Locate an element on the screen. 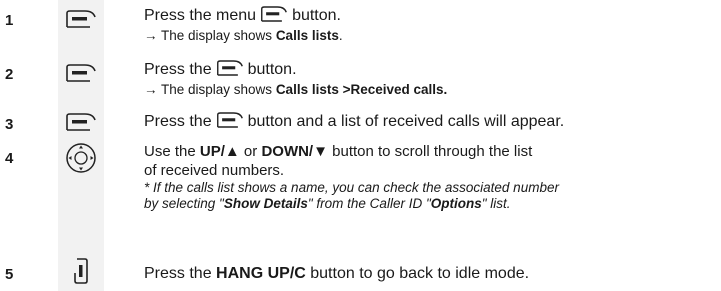 The width and height of the screenshot is (721, 291). result-text: . is located at coordinates (340, 35).